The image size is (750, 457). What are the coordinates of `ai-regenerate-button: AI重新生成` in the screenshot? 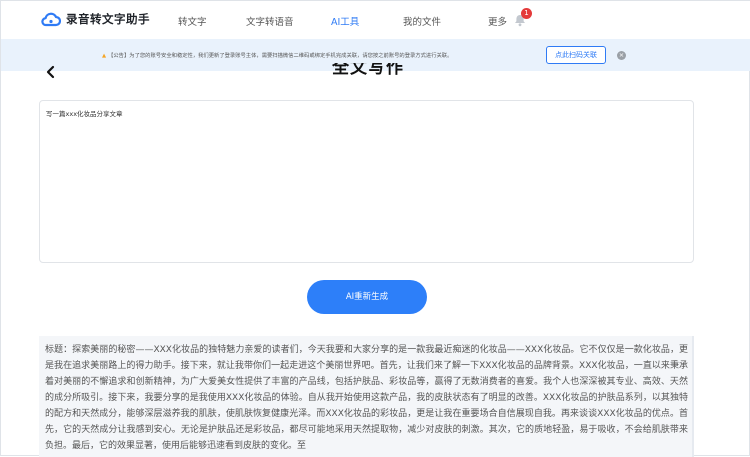 It's located at (367, 297).